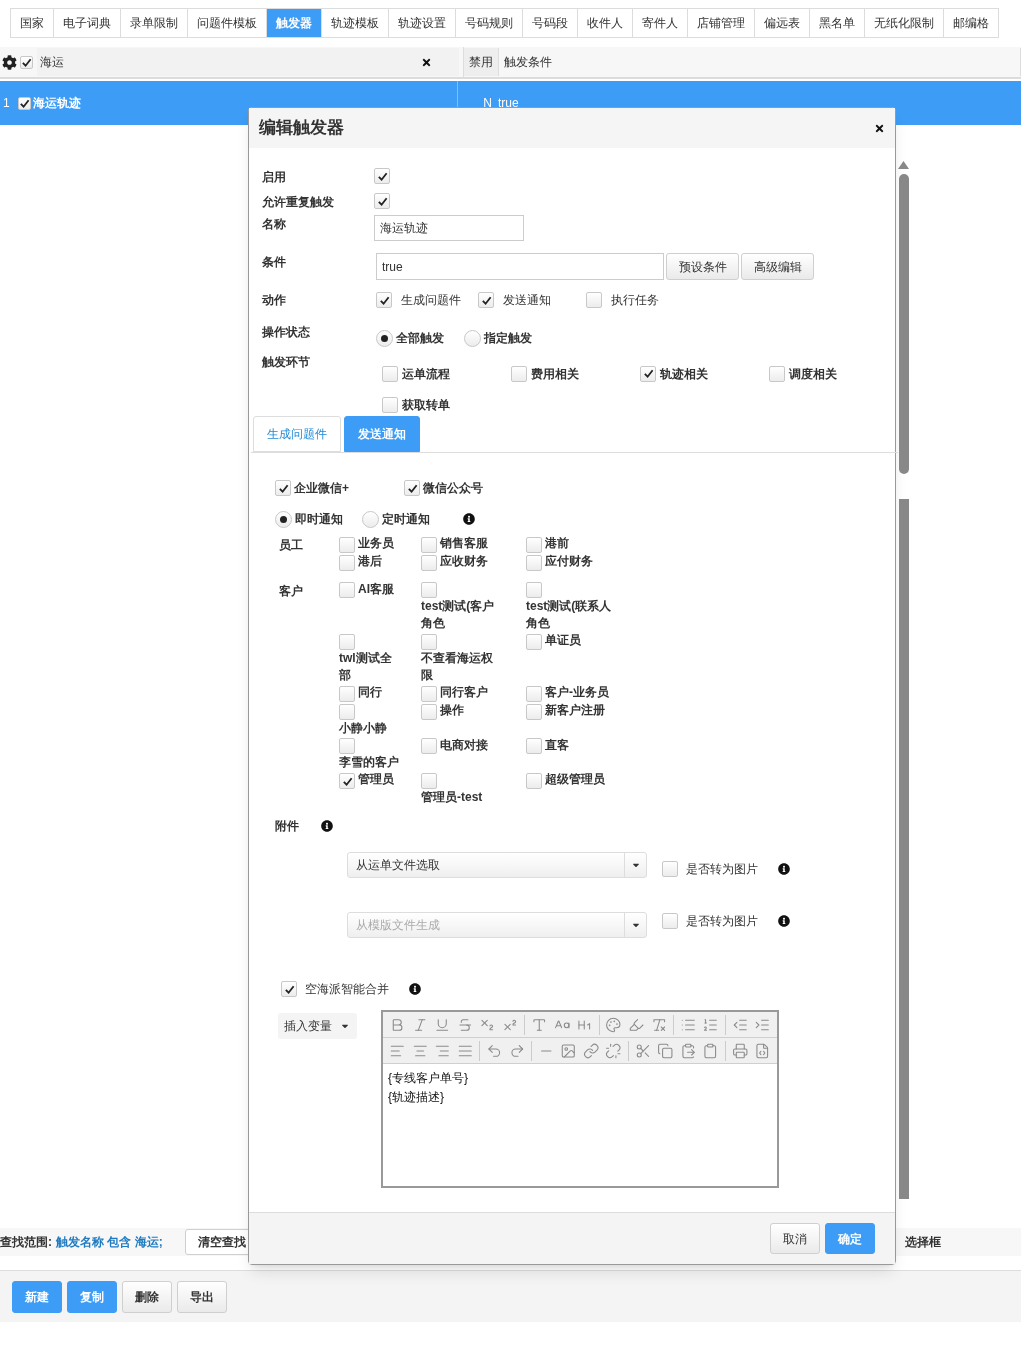  What do you see at coordinates (762, 1050) in the screenshot?
I see `source-code-icon` at bounding box center [762, 1050].